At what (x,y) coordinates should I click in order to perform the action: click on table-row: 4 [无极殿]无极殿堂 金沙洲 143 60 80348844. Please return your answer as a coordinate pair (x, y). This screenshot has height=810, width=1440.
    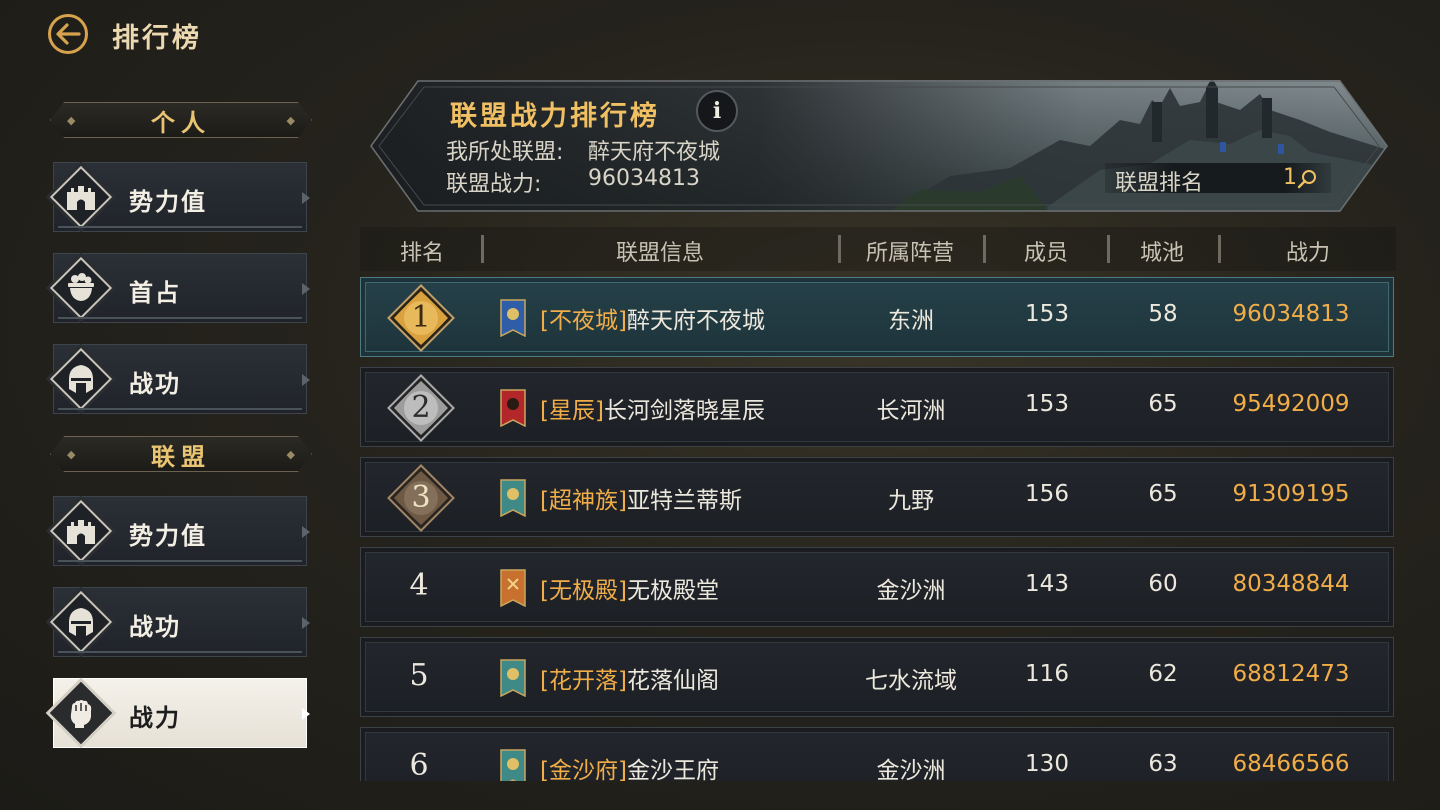
    Looking at the image, I should click on (877, 587).